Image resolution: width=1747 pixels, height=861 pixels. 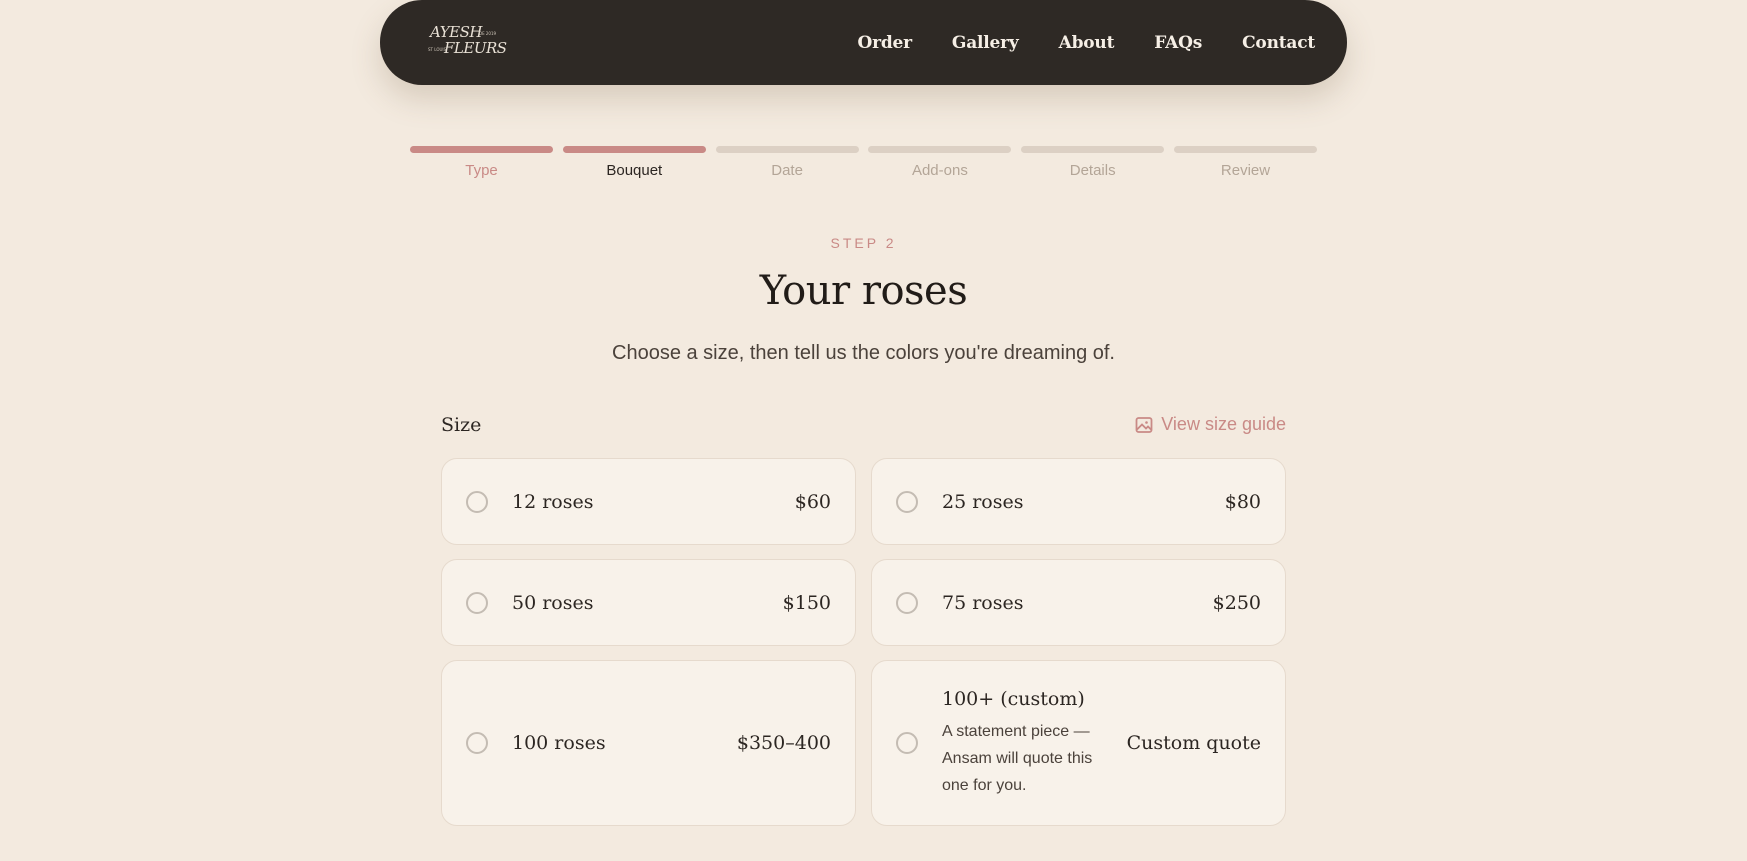 I want to click on size-option-name: 100+ (custom), so click(x=1013, y=698).